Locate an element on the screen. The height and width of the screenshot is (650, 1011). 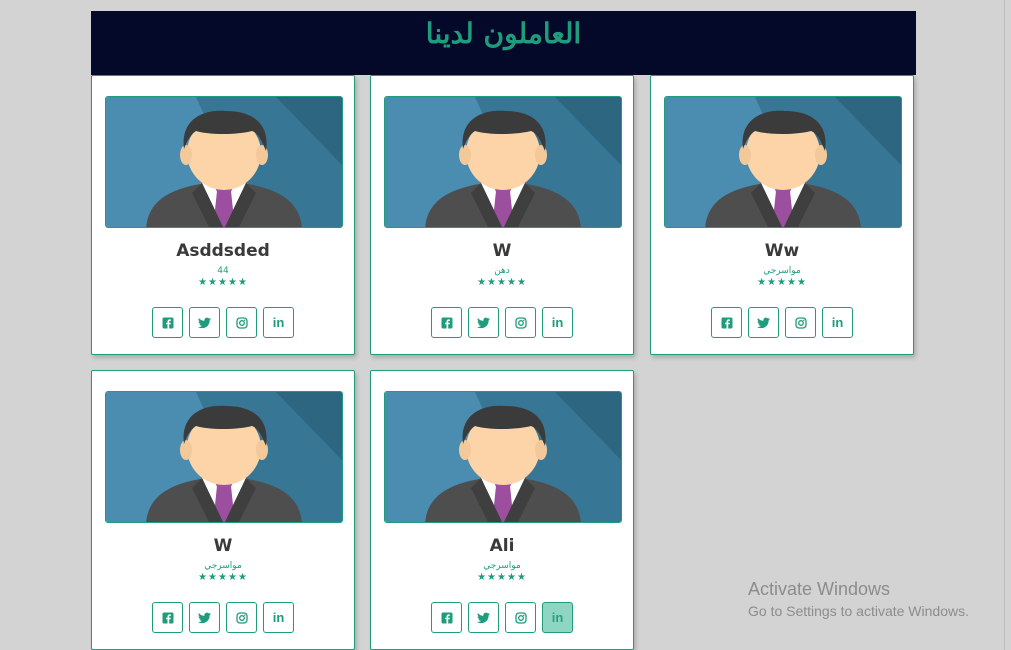
employee-name: Ali is located at coordinates (502, 546).